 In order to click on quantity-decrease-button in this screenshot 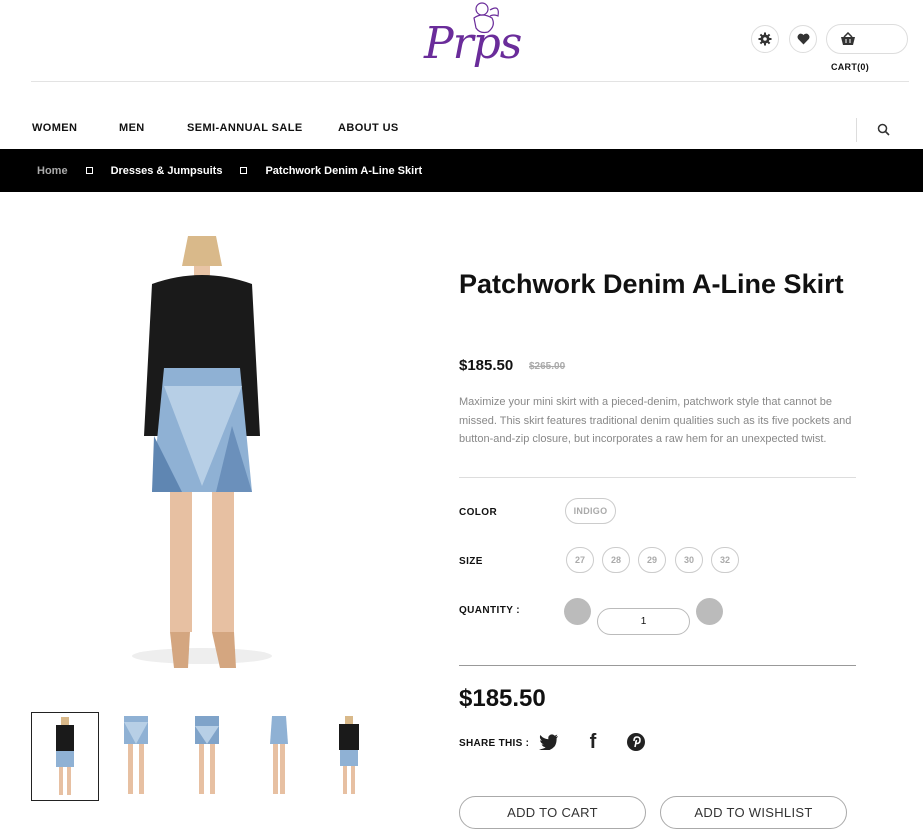, I will do `click(577, 611)`.